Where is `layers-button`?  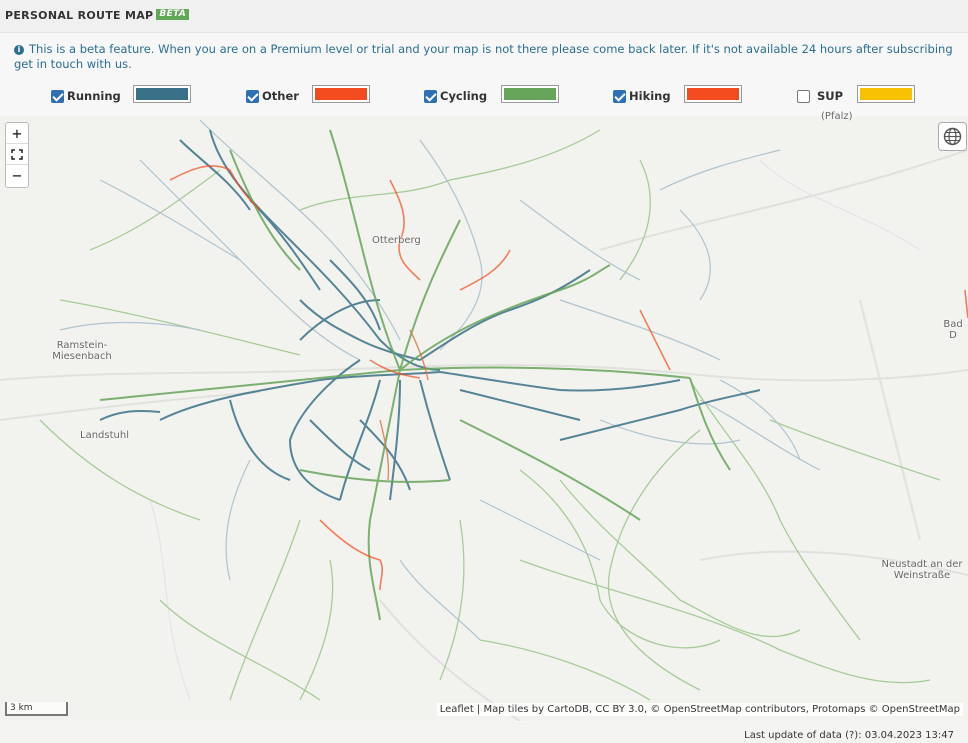
layers-button is located at coordinates (952, 136).